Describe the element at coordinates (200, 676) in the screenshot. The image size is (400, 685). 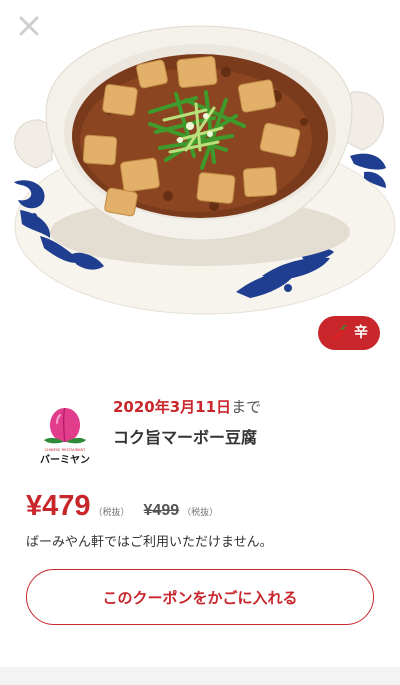
I see `footer-band` at that location.